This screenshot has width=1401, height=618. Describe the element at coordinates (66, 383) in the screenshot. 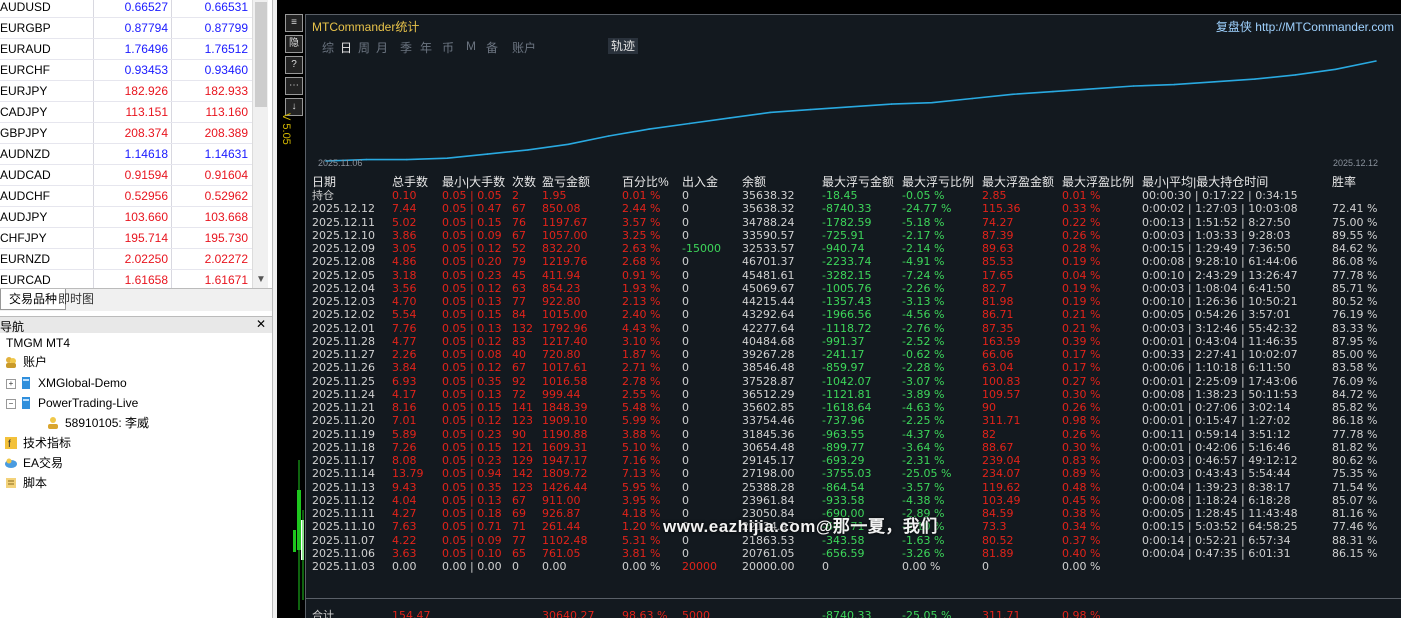

I see `tree-item-server-demo: + XMGlobal-Demo` at that location.